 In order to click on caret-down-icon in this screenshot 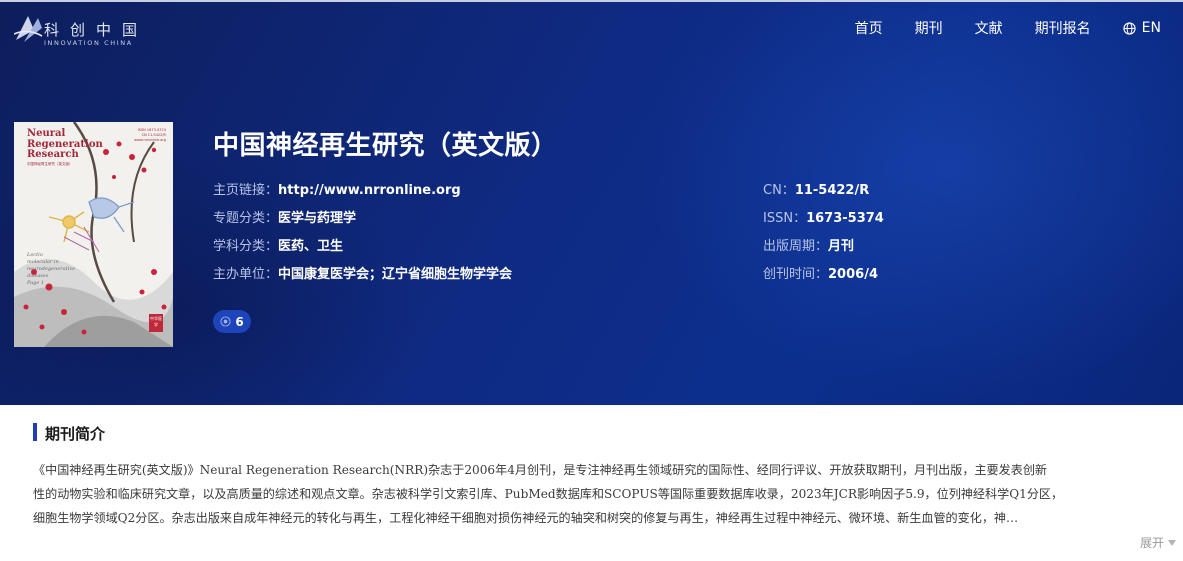, I will do `click(1172, 542)`.